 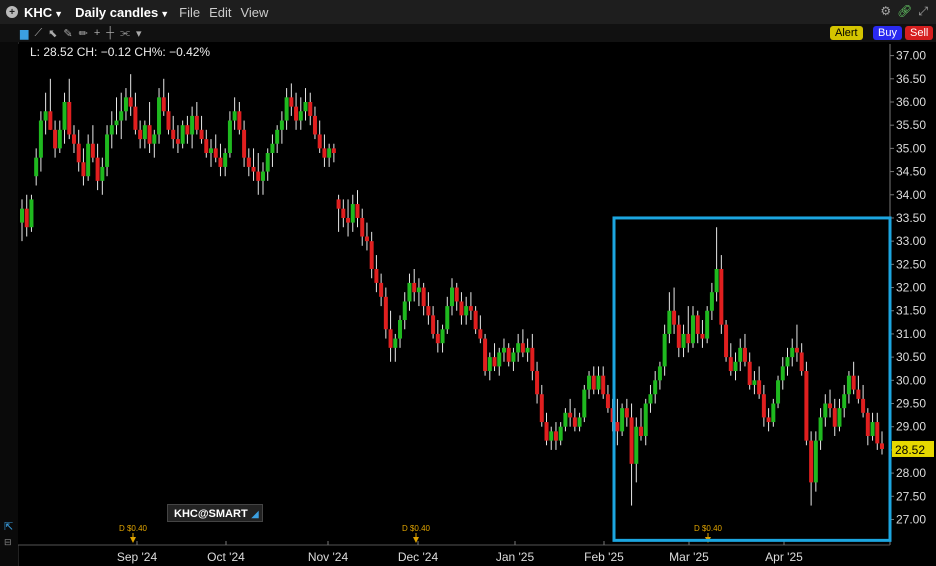 What do you see at coordinates (911, 427) in the screenshot?
I see `price-tick-label: 29.00` at bounding box center [911, 427].